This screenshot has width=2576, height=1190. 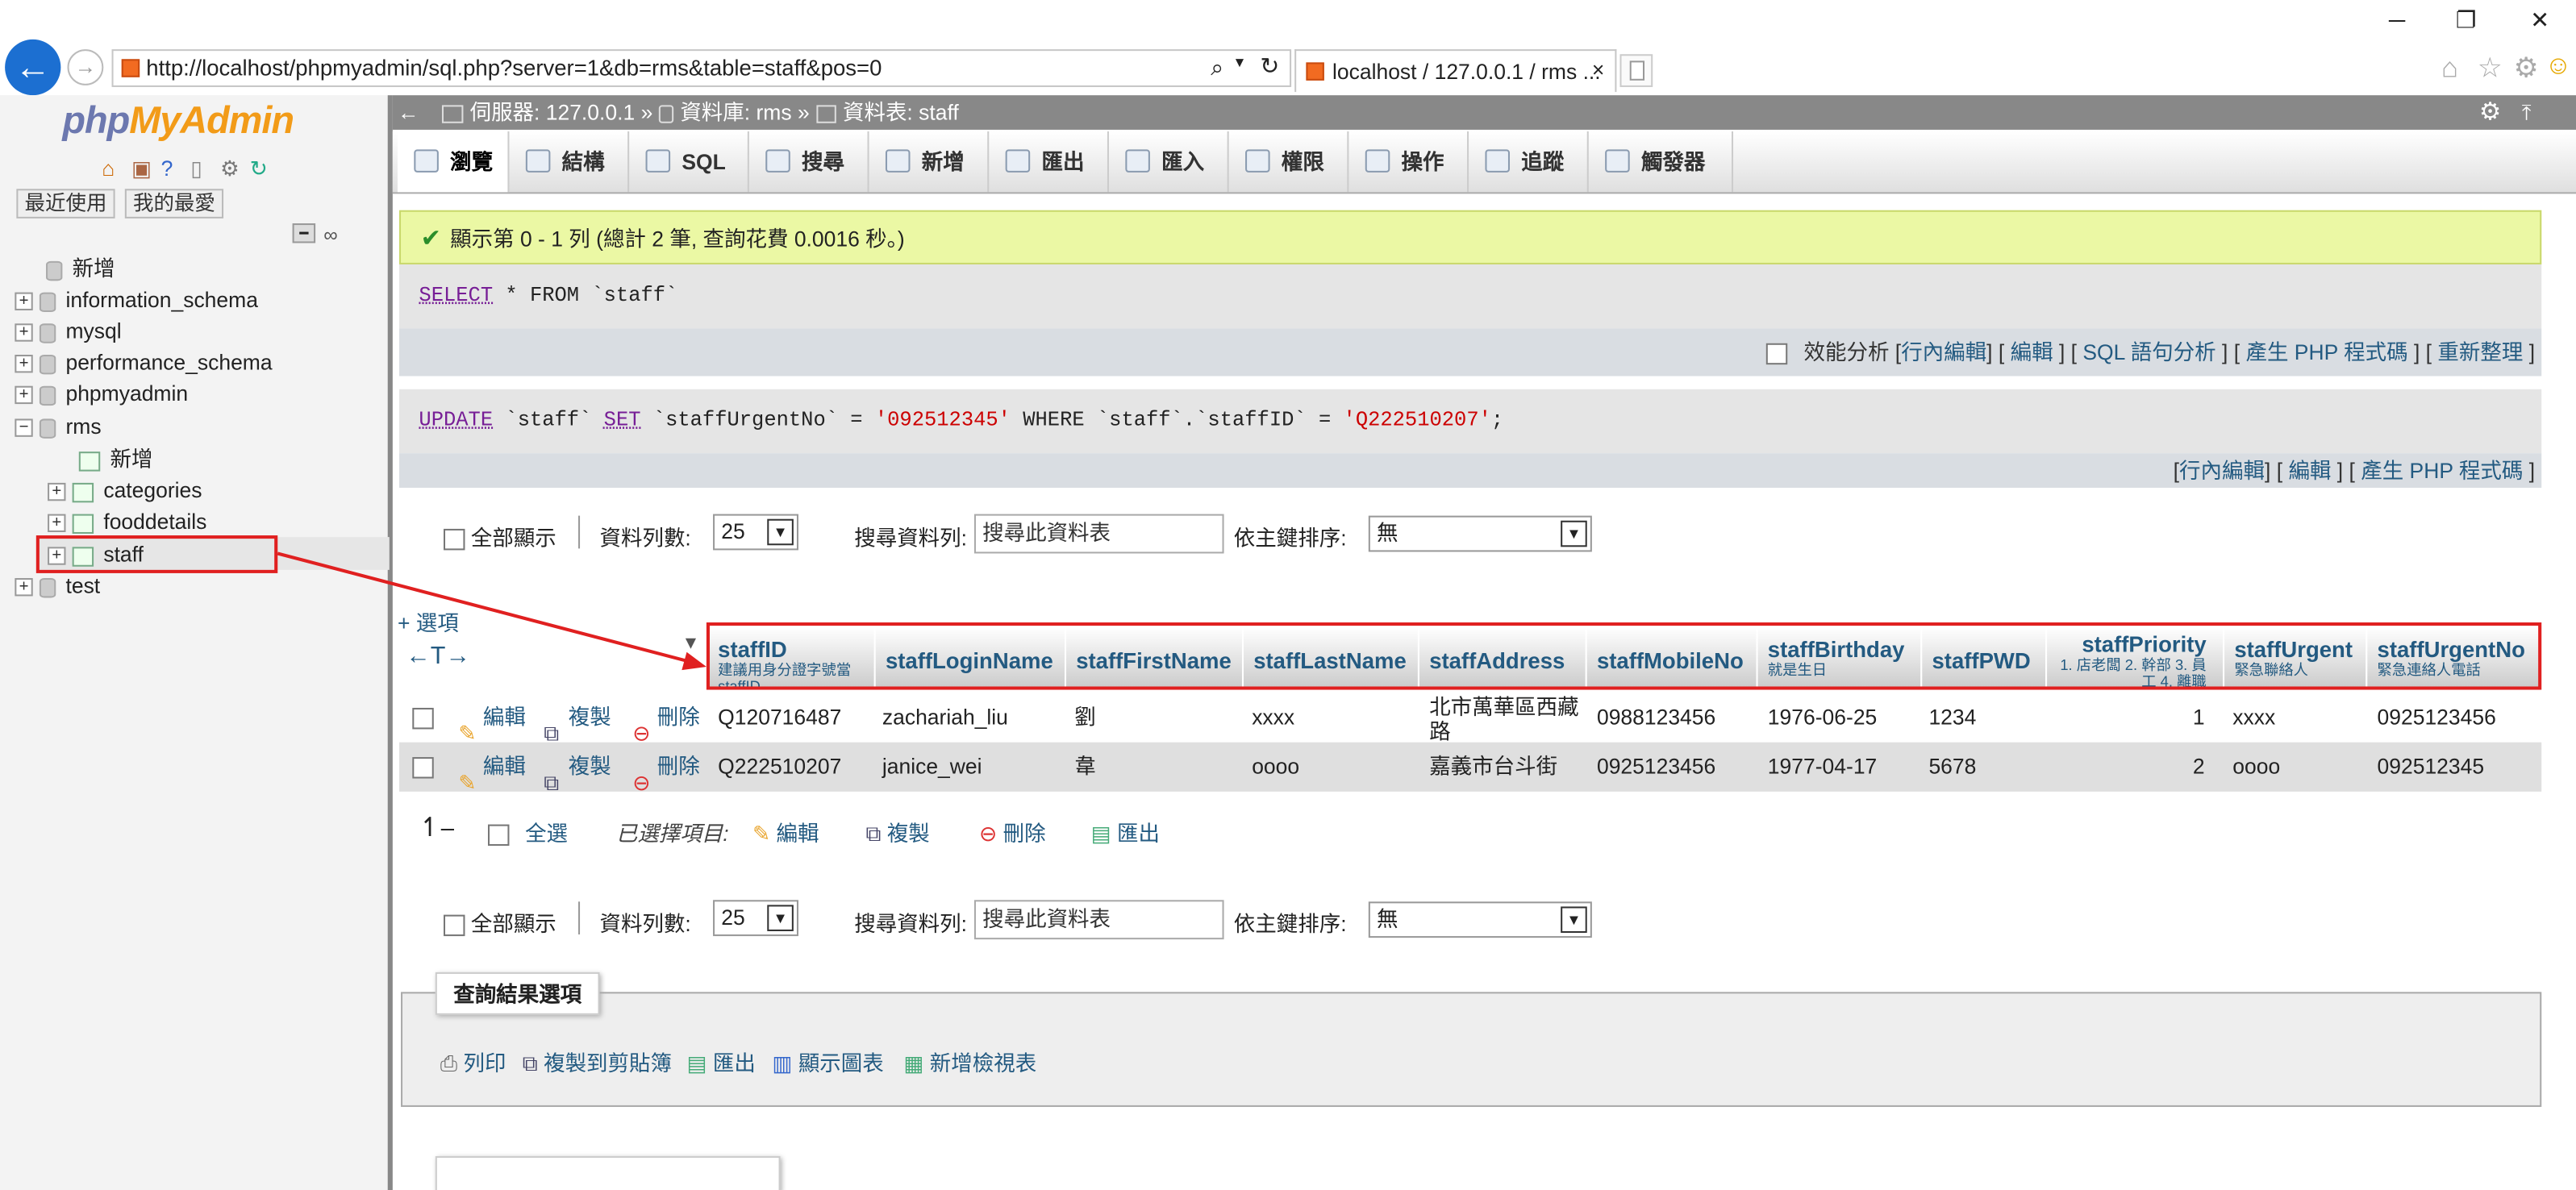 I want to click on tree-item-mysql: + mysql, so click(x=68, y=331).